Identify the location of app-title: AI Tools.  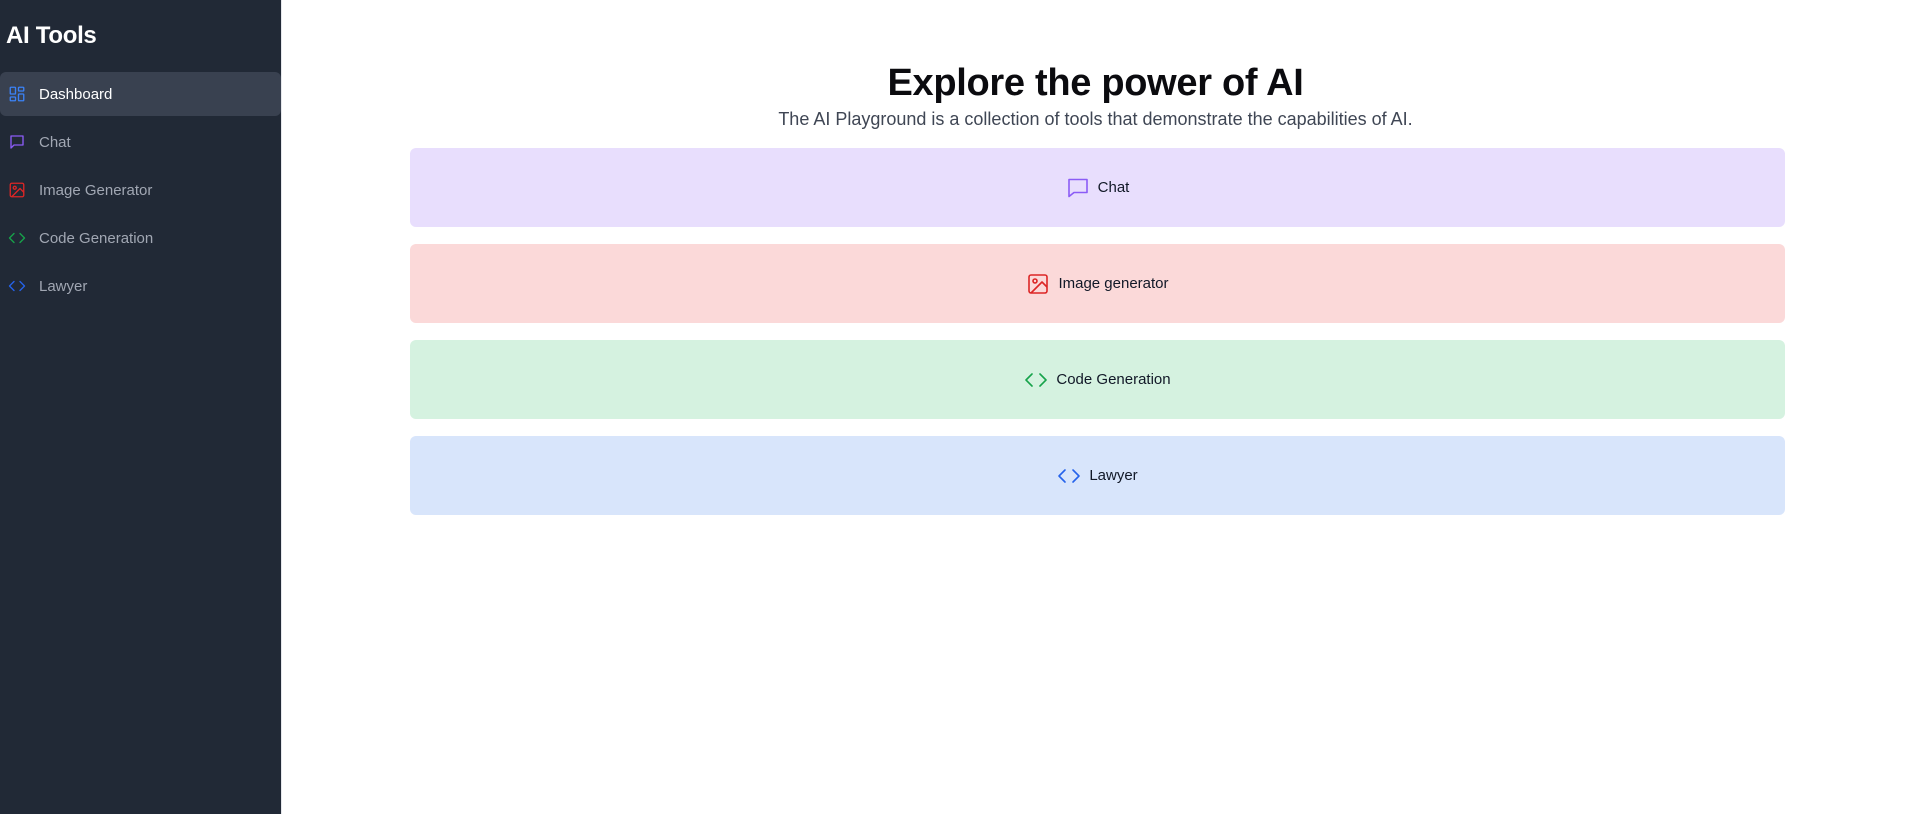
(51, 35).